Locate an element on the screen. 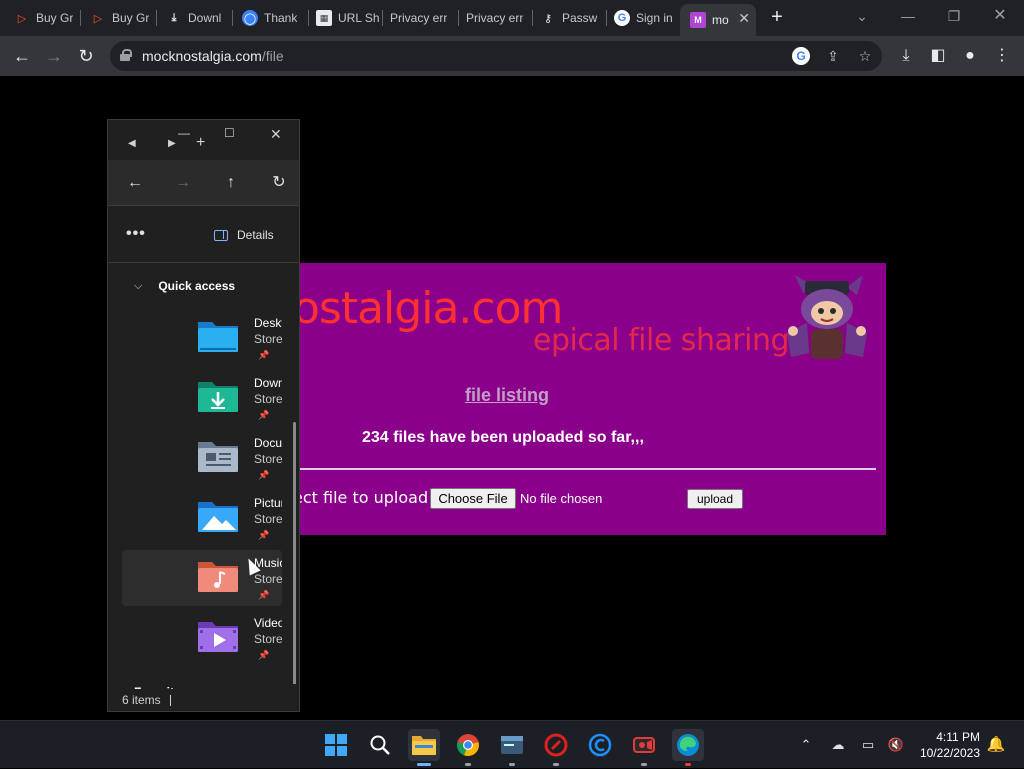 This screenshot has width=1024, height=769. choose-file-button: Choose File is located at coordinates (473, 498).